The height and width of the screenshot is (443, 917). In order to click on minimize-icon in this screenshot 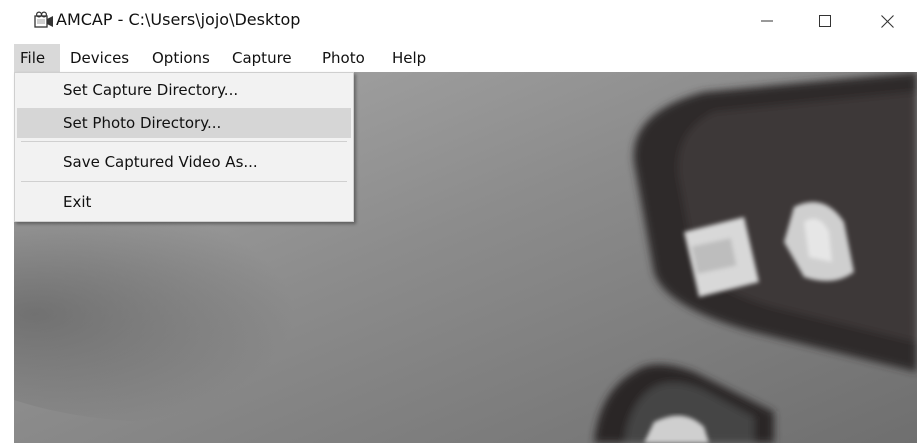, I will do `click(767, 21)`.